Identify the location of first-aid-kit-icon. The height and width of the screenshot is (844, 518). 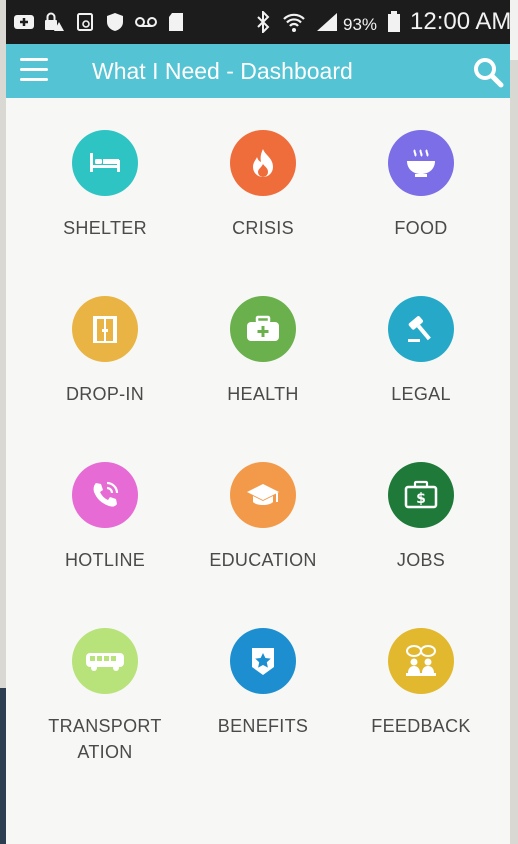
(263, 329).